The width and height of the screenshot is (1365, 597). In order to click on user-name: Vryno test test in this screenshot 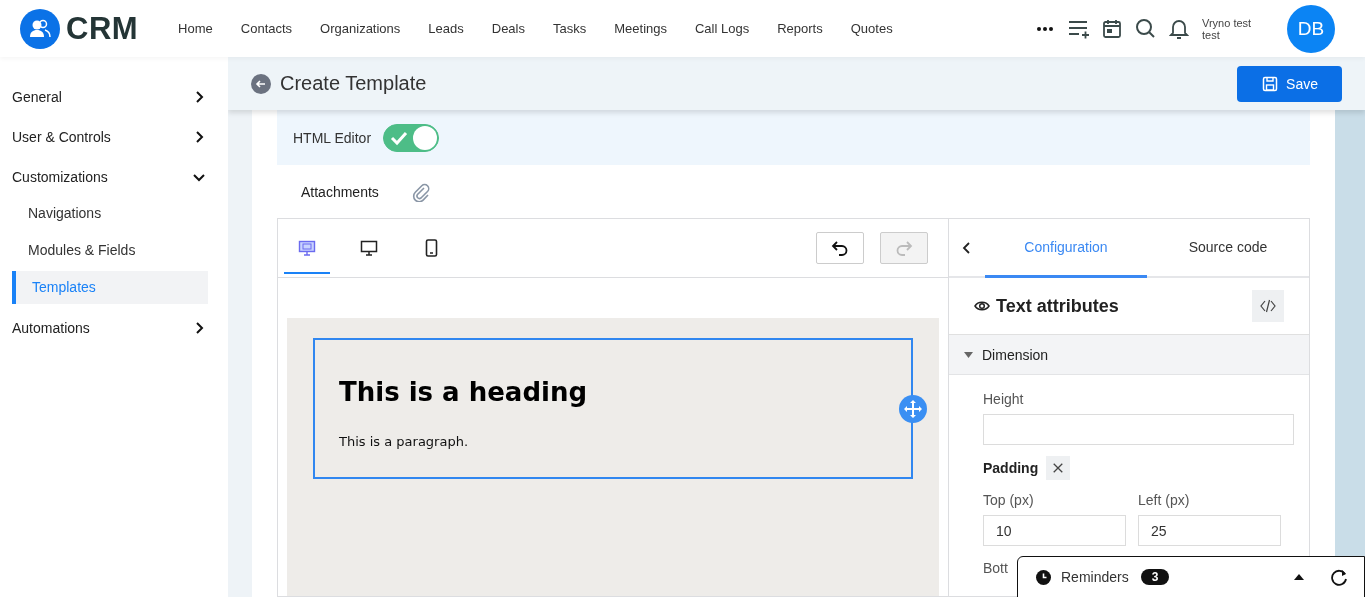, I will do `click(1227, 28)`.